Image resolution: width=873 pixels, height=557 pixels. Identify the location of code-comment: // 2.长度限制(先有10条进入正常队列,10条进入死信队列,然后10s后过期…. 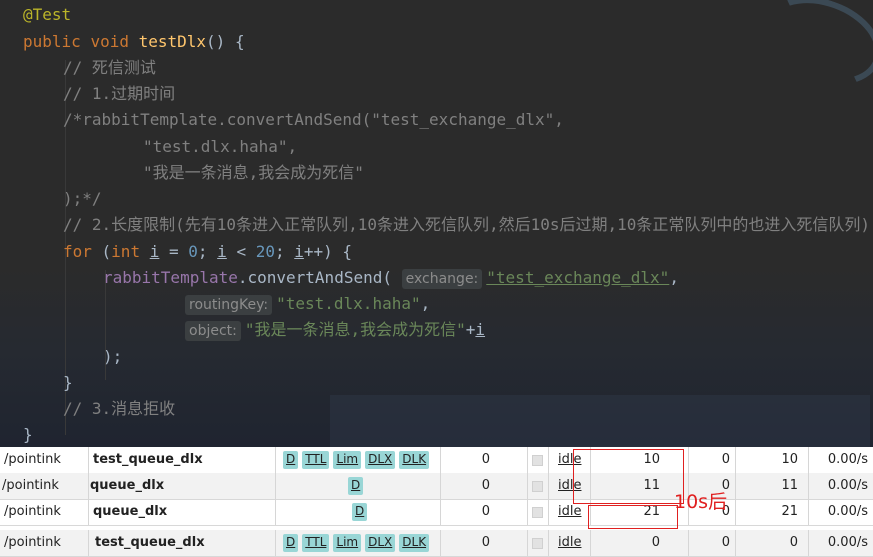
(467, 224).